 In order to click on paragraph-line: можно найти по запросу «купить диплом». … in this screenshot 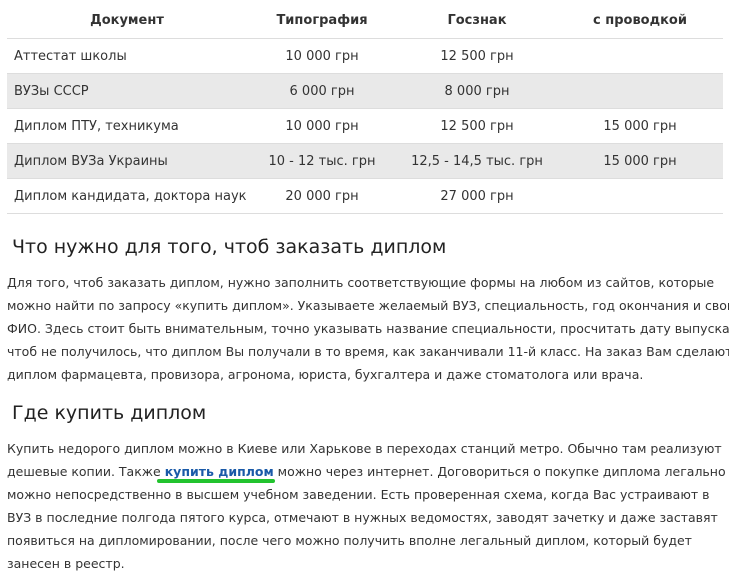, I will do `click(368, 305)`.